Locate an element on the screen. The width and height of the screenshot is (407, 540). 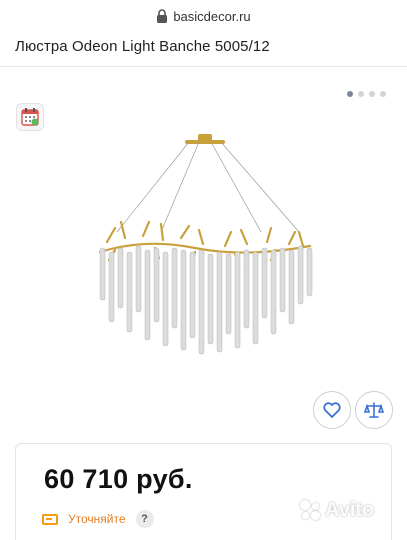
divider is located at coordinates (203, 66).